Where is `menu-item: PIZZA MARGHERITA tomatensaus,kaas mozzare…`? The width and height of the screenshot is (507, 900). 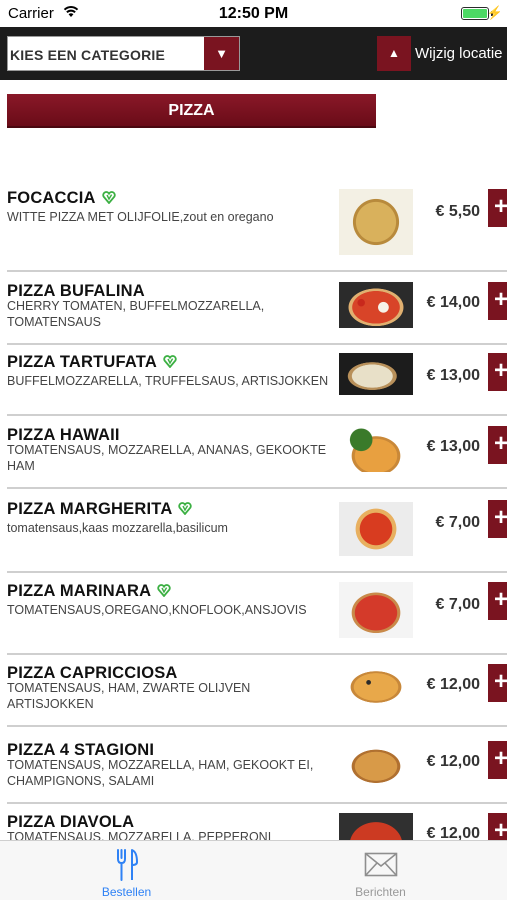 menu-item: PIZZA MARGHERITA tomatensaus,kaas mozzare… is located at coordinates (253, 535).